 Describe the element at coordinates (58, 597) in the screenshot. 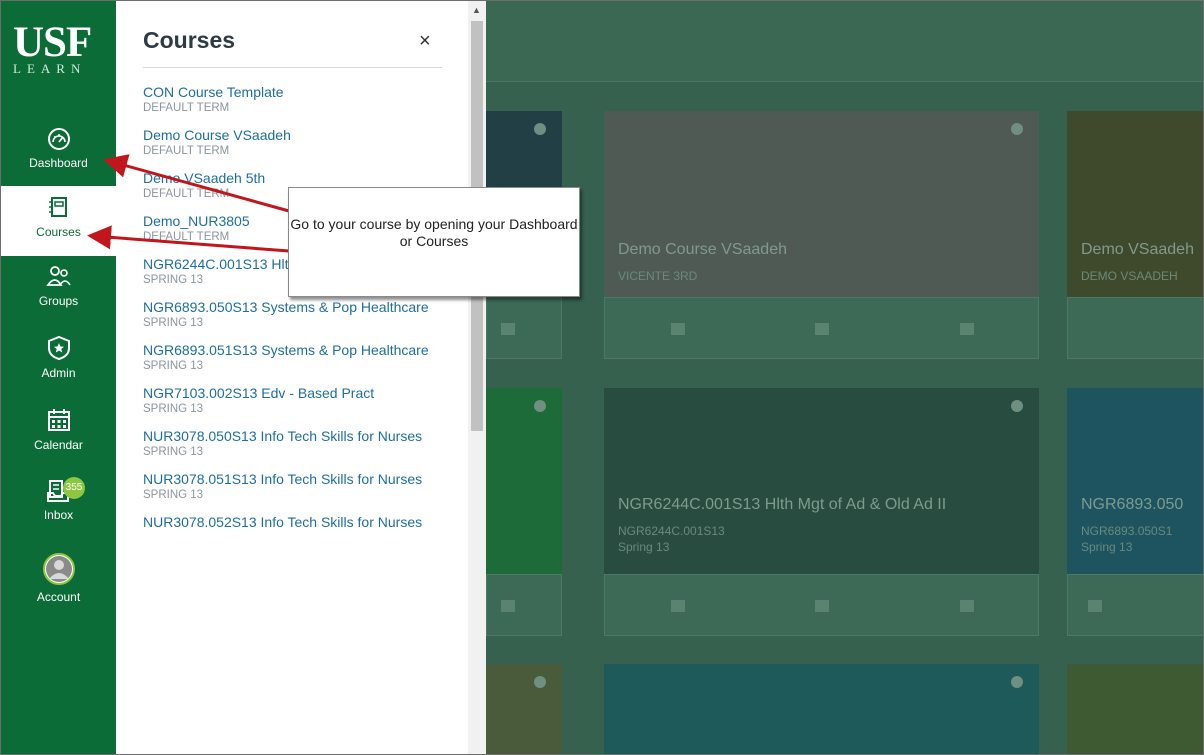

I see `nav-account-label: Account` at that location.